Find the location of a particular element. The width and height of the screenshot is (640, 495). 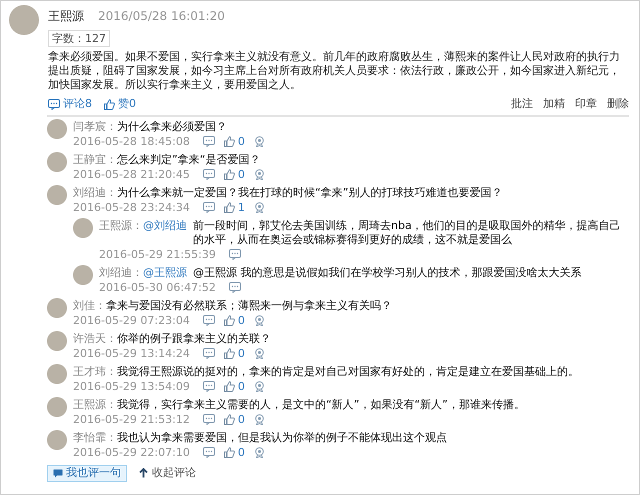

comment-time: 2016-05-29 21:53:12 is located at coordinates (131, 419).